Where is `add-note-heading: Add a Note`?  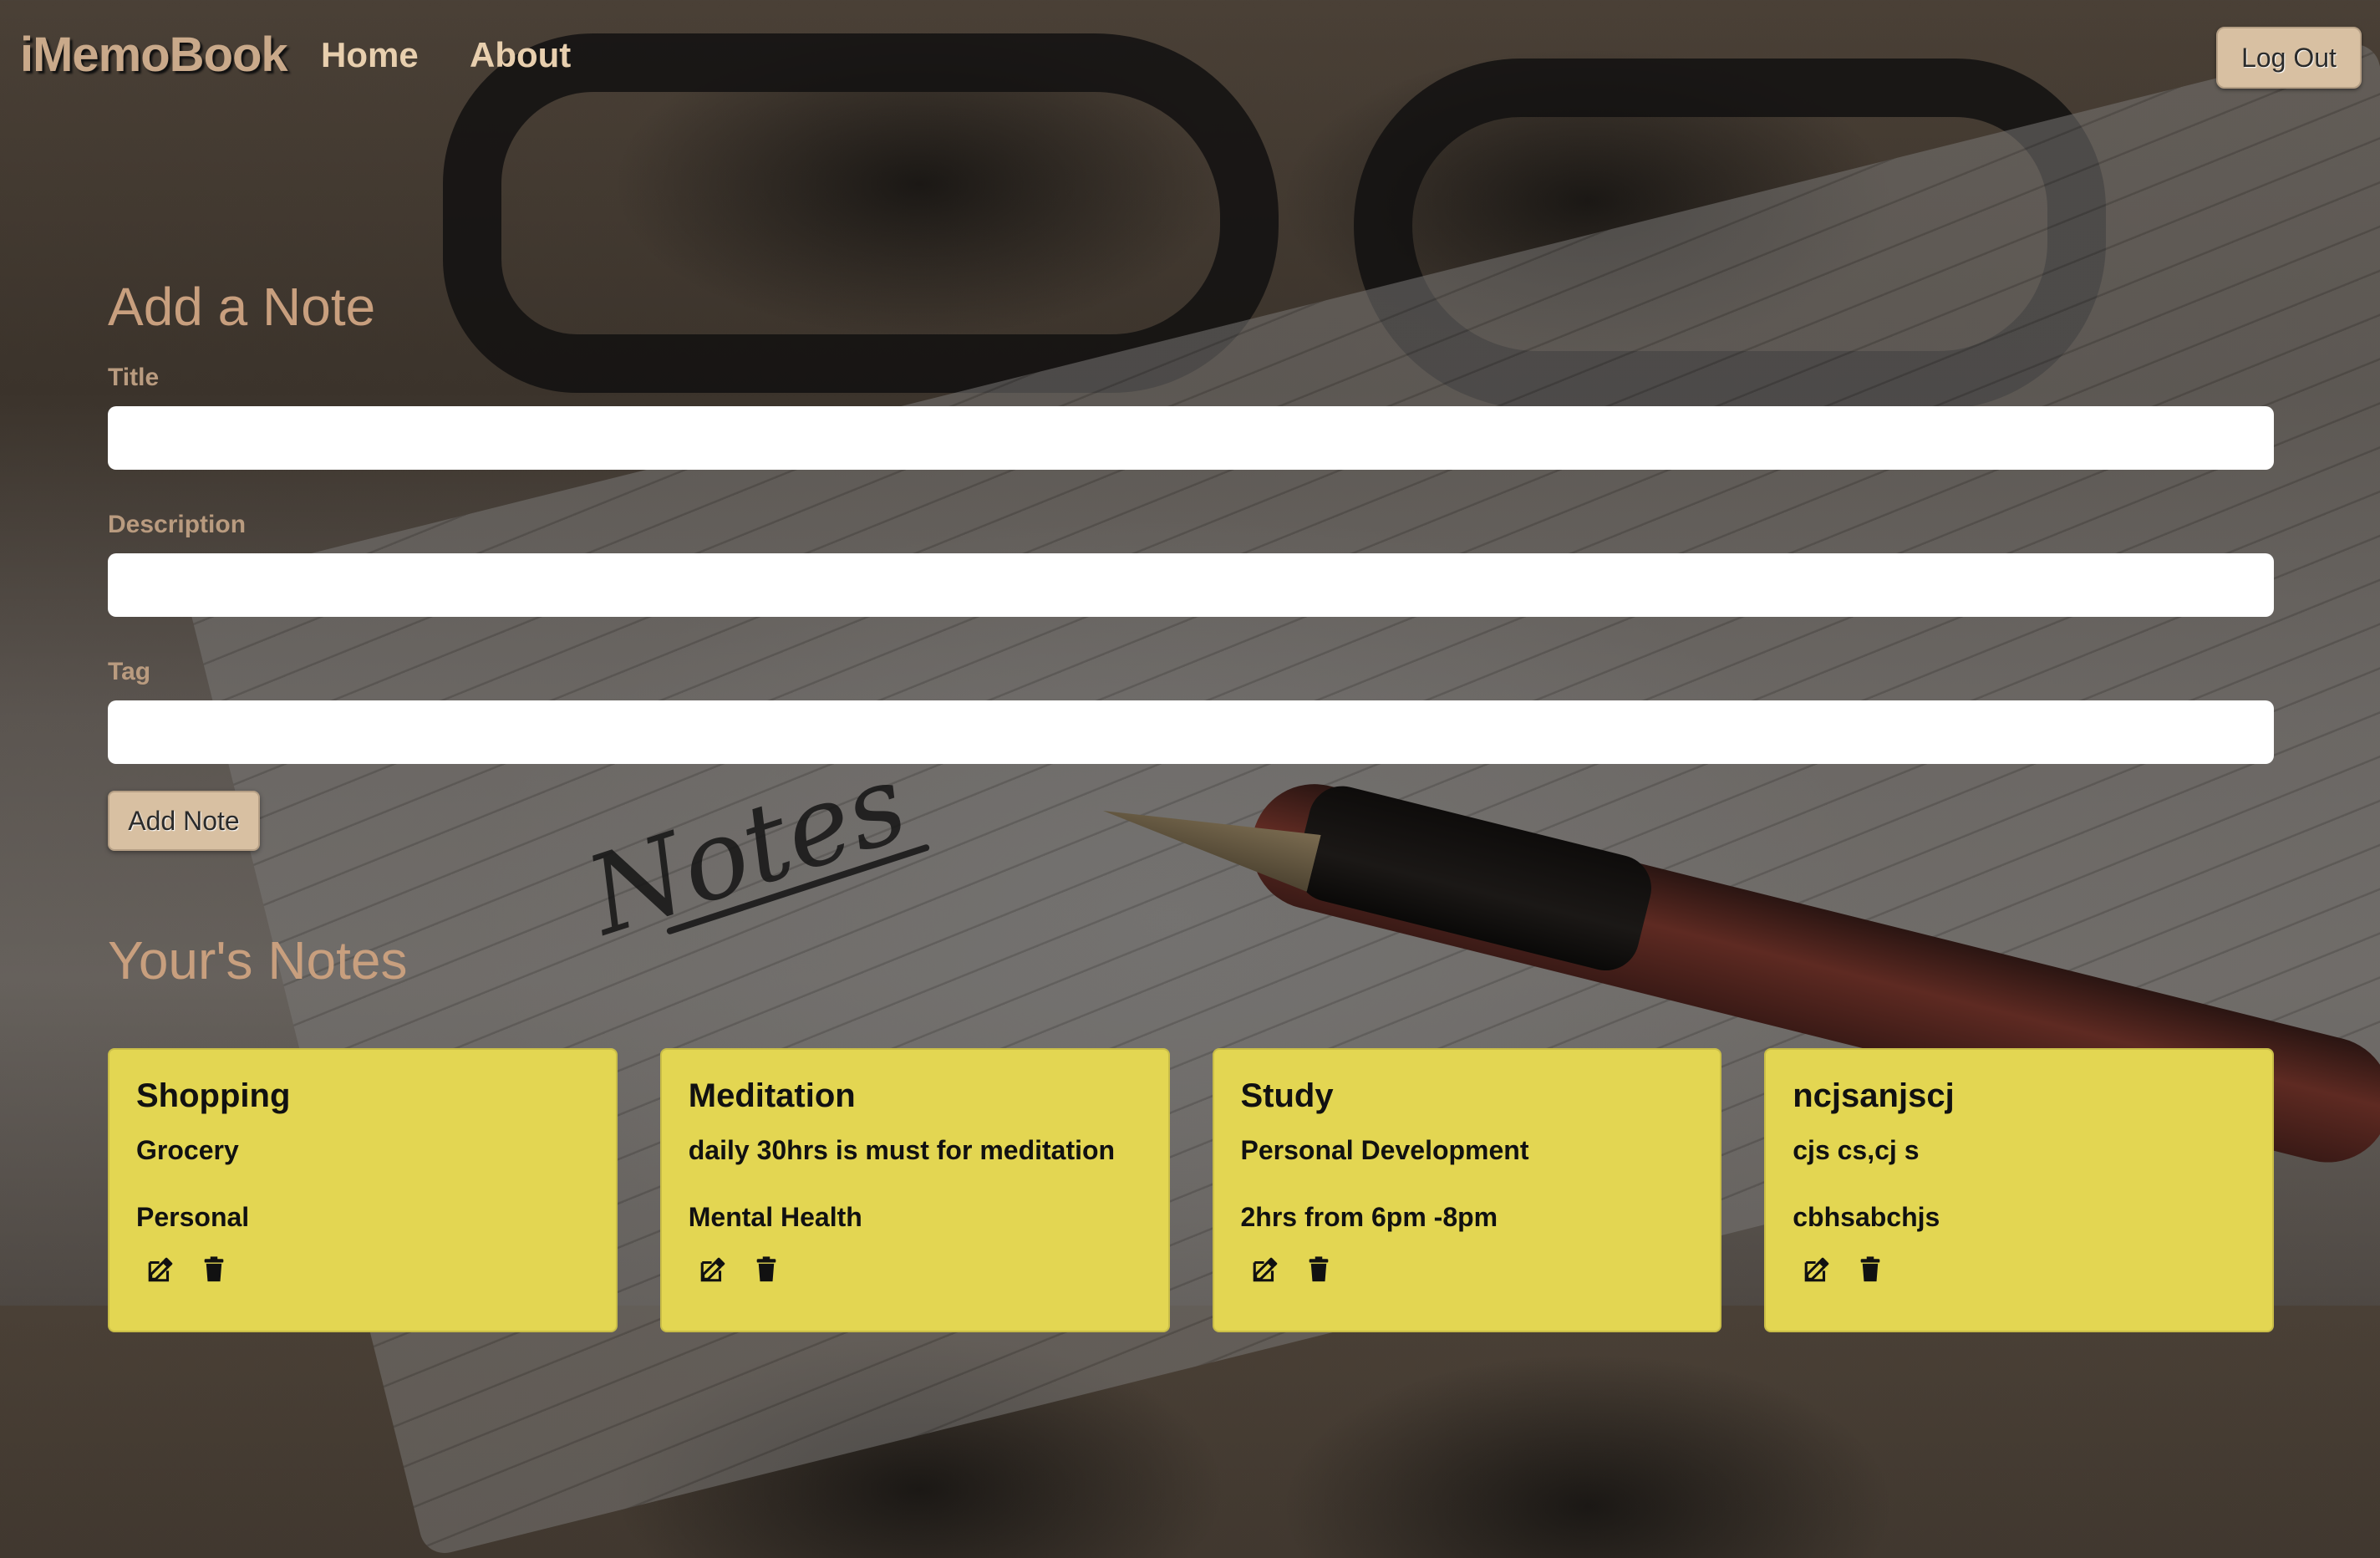 add-note-heading: Add a Note is located at coordinates (242, 307).